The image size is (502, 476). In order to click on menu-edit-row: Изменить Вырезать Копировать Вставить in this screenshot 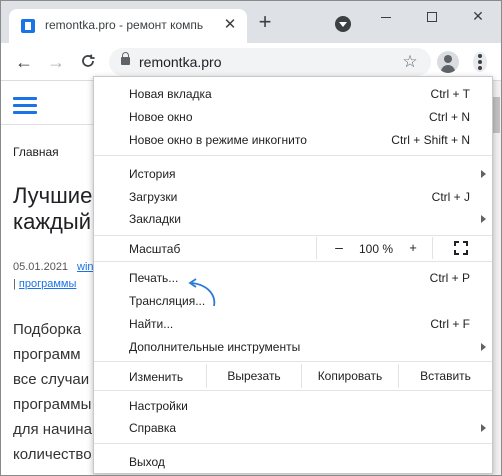, I will do `click(293, 376)`.